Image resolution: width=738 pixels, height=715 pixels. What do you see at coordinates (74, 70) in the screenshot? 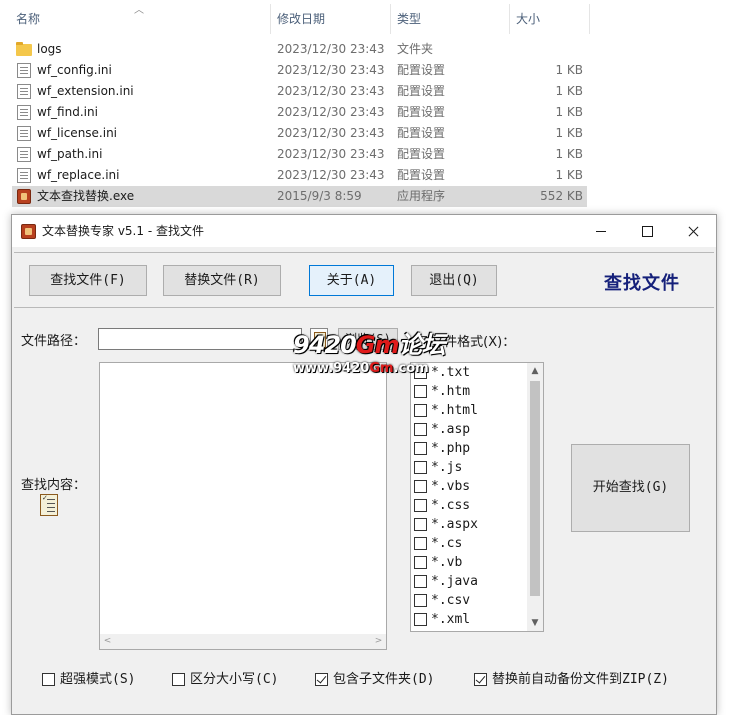
I see `file-name: wf_config.ini` at bounding box center [74, 70].